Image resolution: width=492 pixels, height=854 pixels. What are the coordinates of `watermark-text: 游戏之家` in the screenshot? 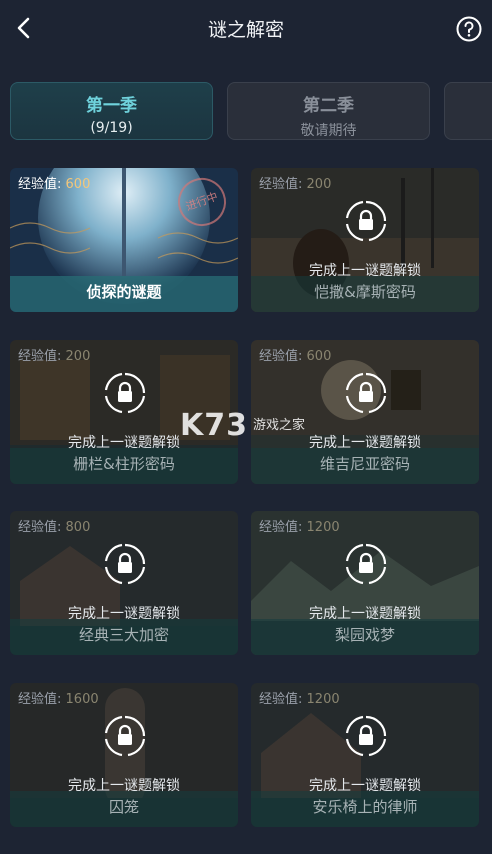 It's located at (279, 425).